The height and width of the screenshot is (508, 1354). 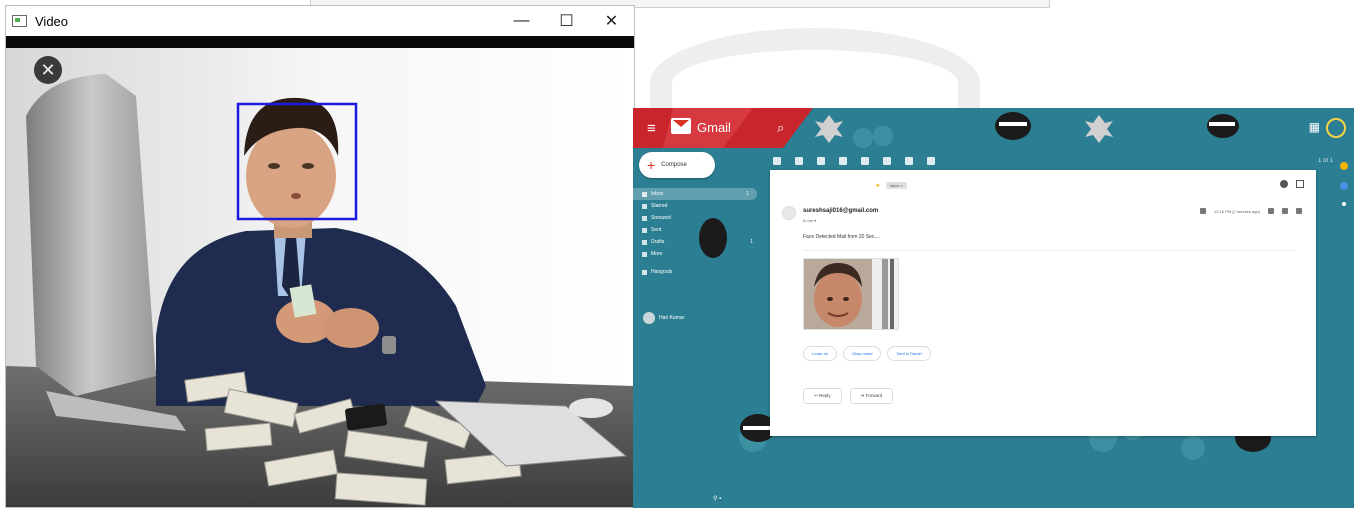 What do you see at coordinates (820, 353) in the screenshot?
I see `smart-reply-chip: Looks ok` at bounding box center [820, 353].